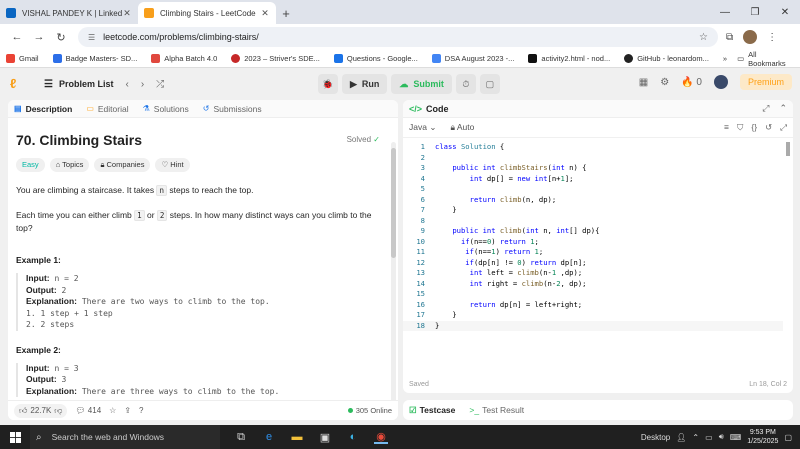 The width and height of the screenshot is (800, 449). What do you see at coordinates (729, 37) in the screenshot?
I see `extensions-icon: ⧉` at bounding box center [729, 37].